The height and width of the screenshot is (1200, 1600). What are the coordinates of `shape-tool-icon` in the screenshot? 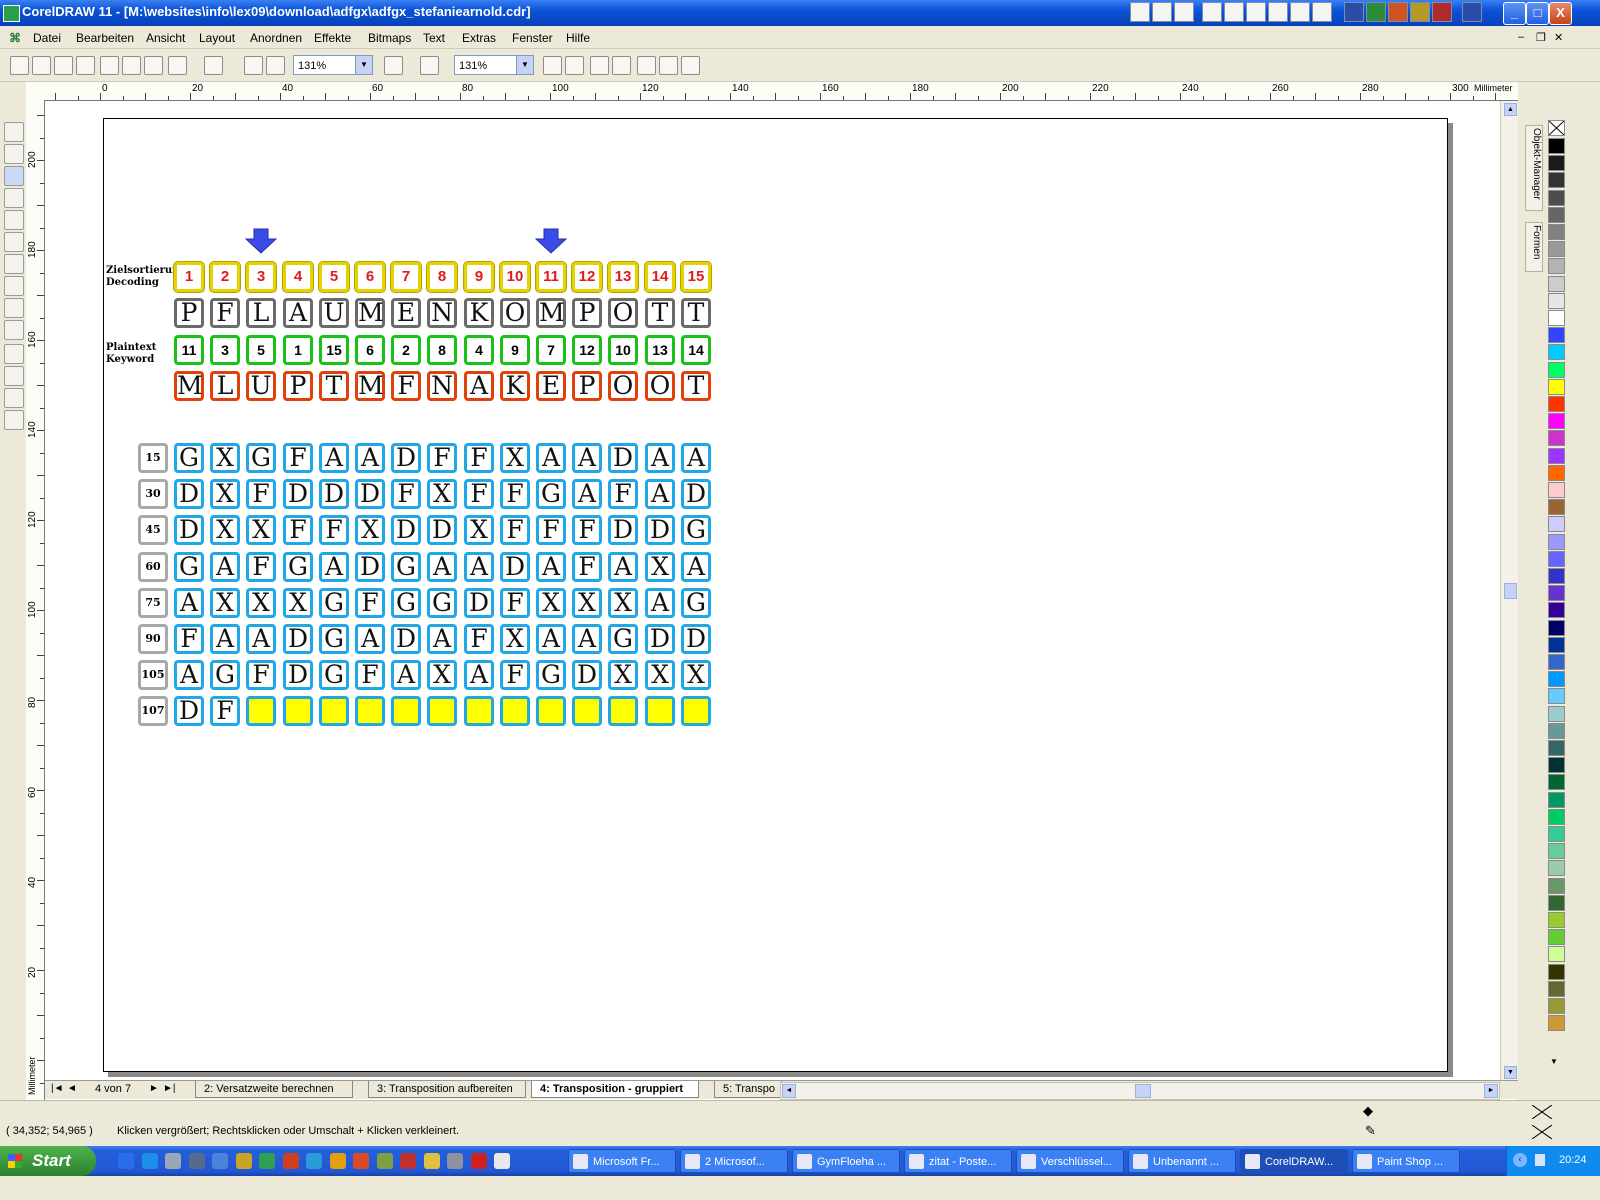 It's located at (14, 154).